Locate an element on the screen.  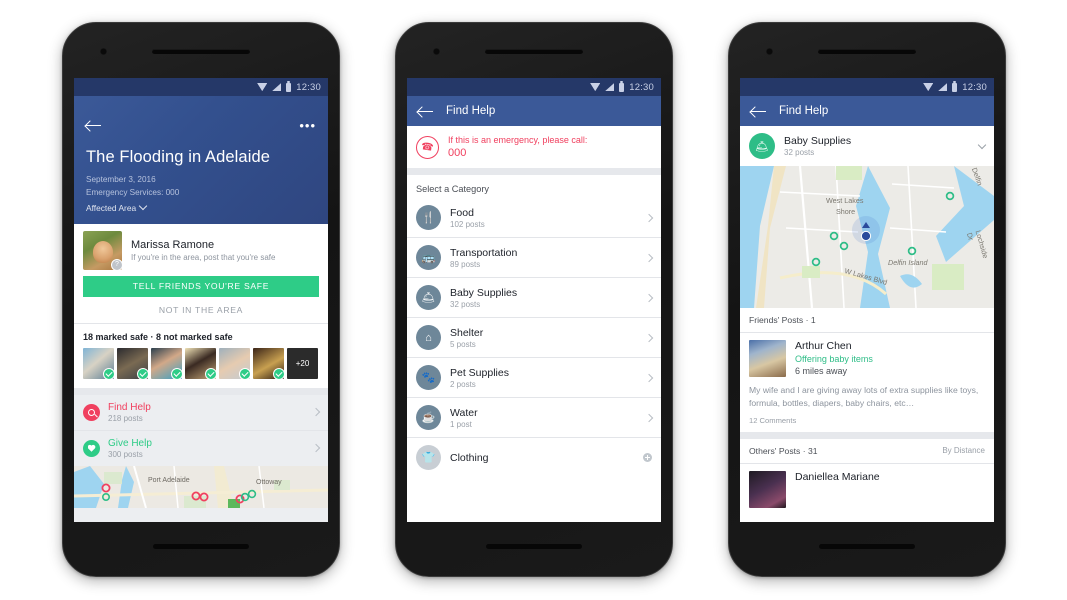
app-bar: ••• is located at coordinates (201, 125).